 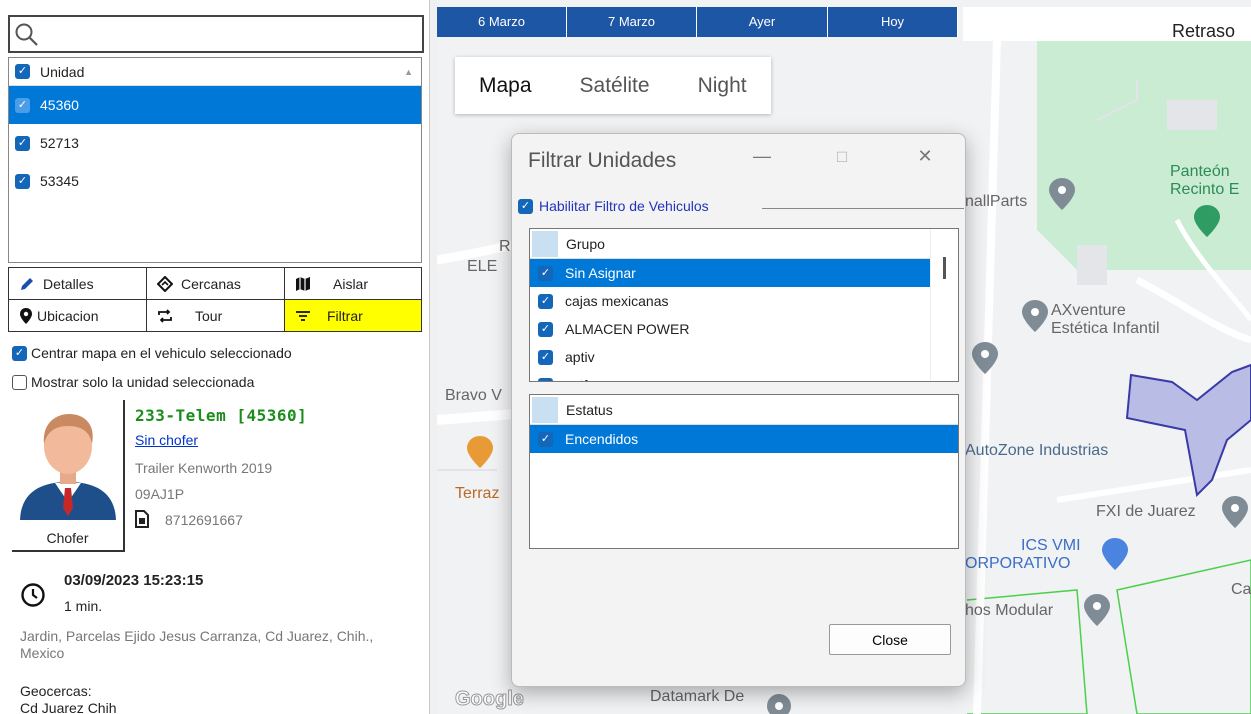 I want to click on filtrar-label: Filtrar, so click(x=345, y=315).